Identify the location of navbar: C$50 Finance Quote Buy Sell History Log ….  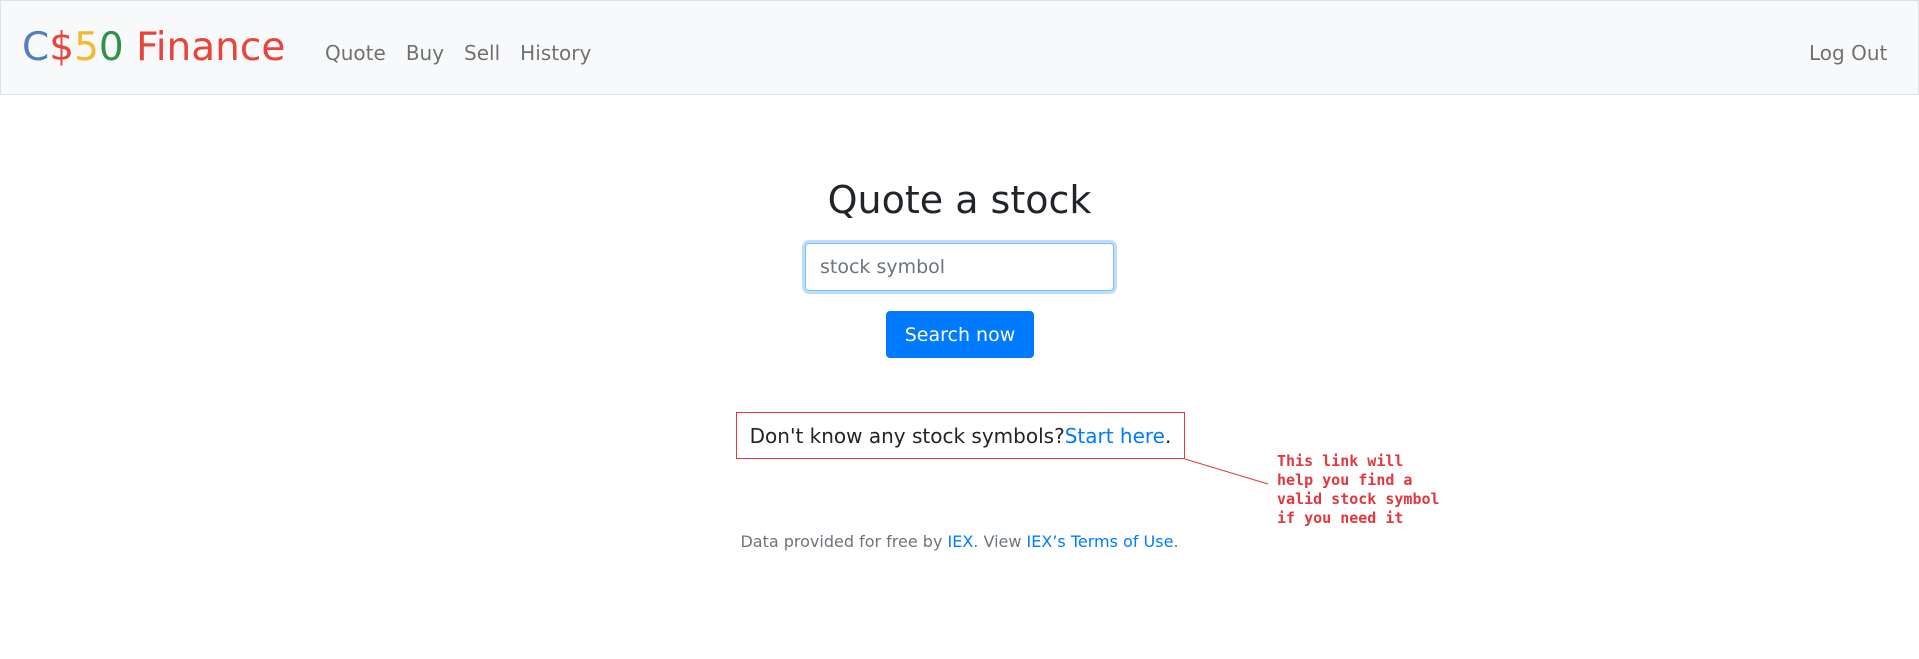
(959, 47).